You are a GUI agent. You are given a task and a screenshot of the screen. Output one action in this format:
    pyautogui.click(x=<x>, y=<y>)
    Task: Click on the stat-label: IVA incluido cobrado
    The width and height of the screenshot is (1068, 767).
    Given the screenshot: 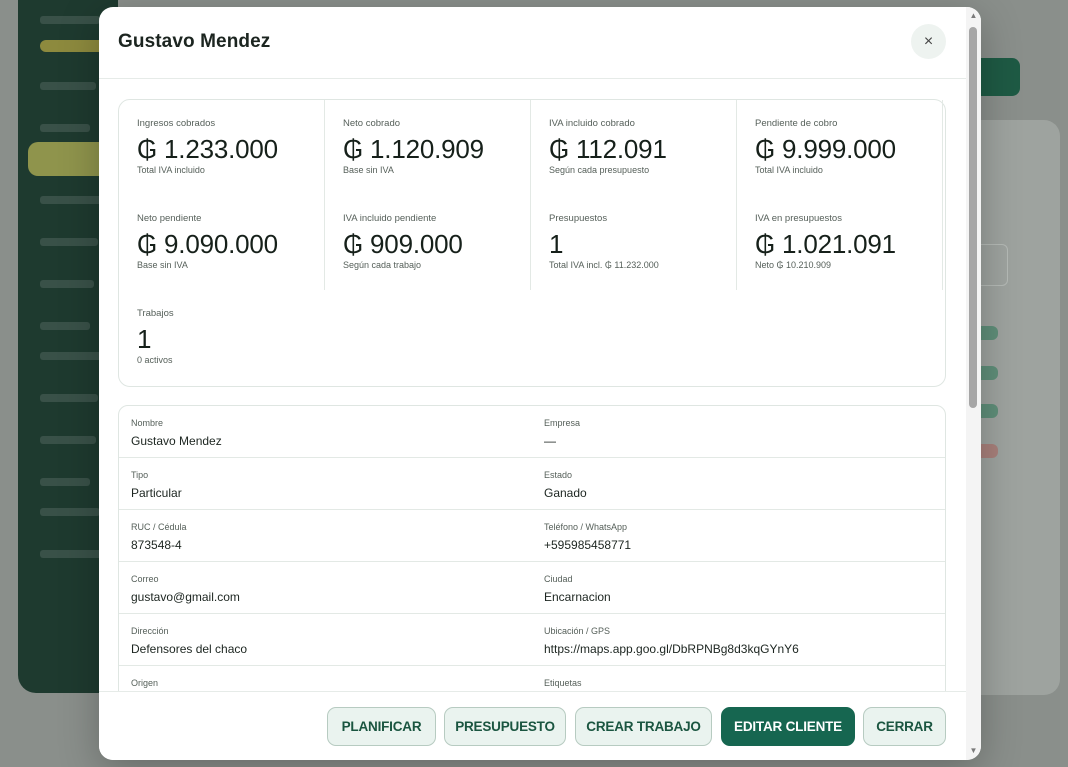 What is the action you would take?
    pyautogui.click(x=592, y=123)
    